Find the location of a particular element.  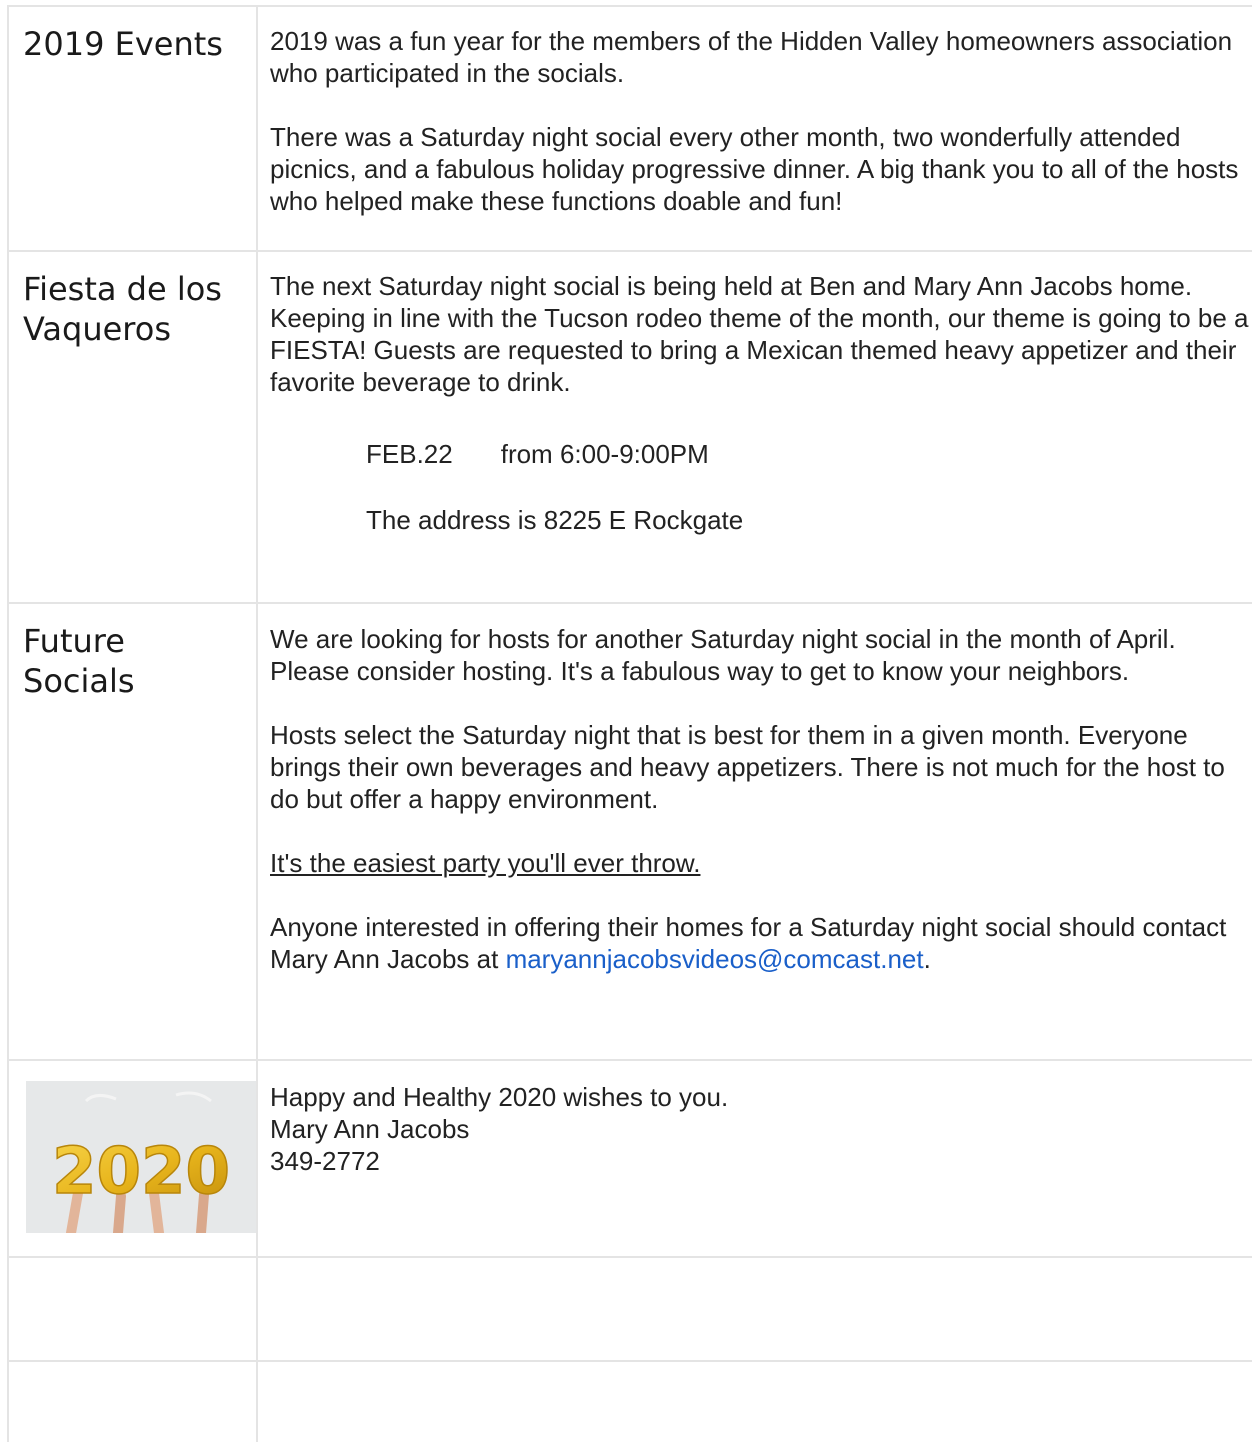

heading-line: Future is located at coordinates (74, 641).